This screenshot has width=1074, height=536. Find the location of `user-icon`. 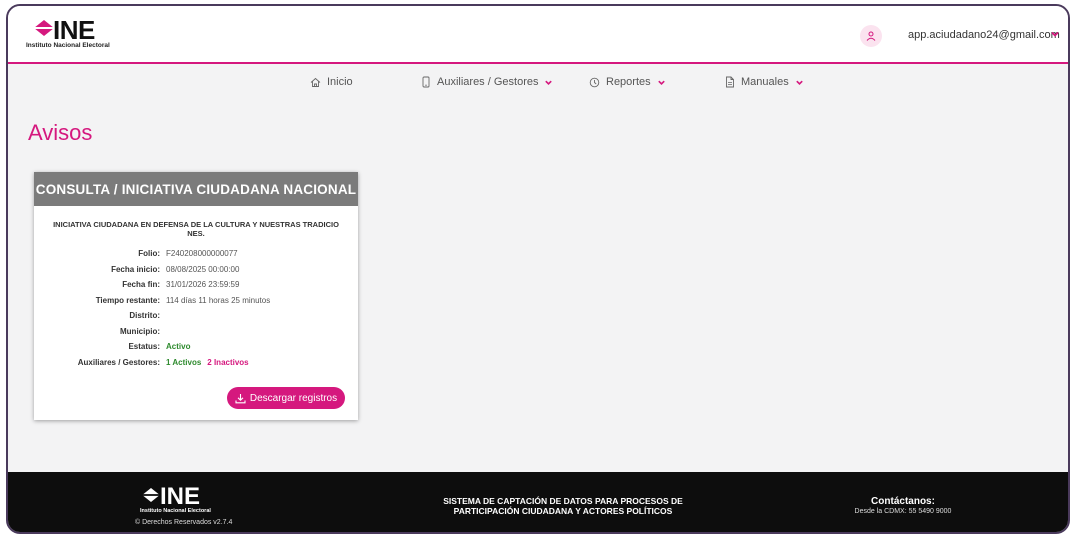

user-icon is located at coordinates (871, 36).